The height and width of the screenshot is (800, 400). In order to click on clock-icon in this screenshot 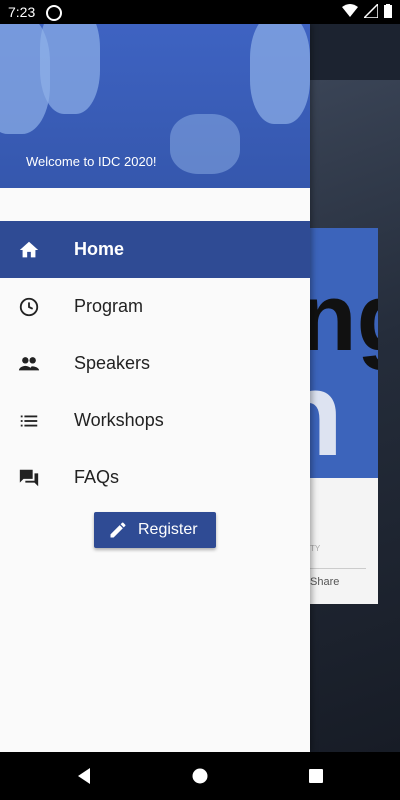, I will do `click(29, 307)`.